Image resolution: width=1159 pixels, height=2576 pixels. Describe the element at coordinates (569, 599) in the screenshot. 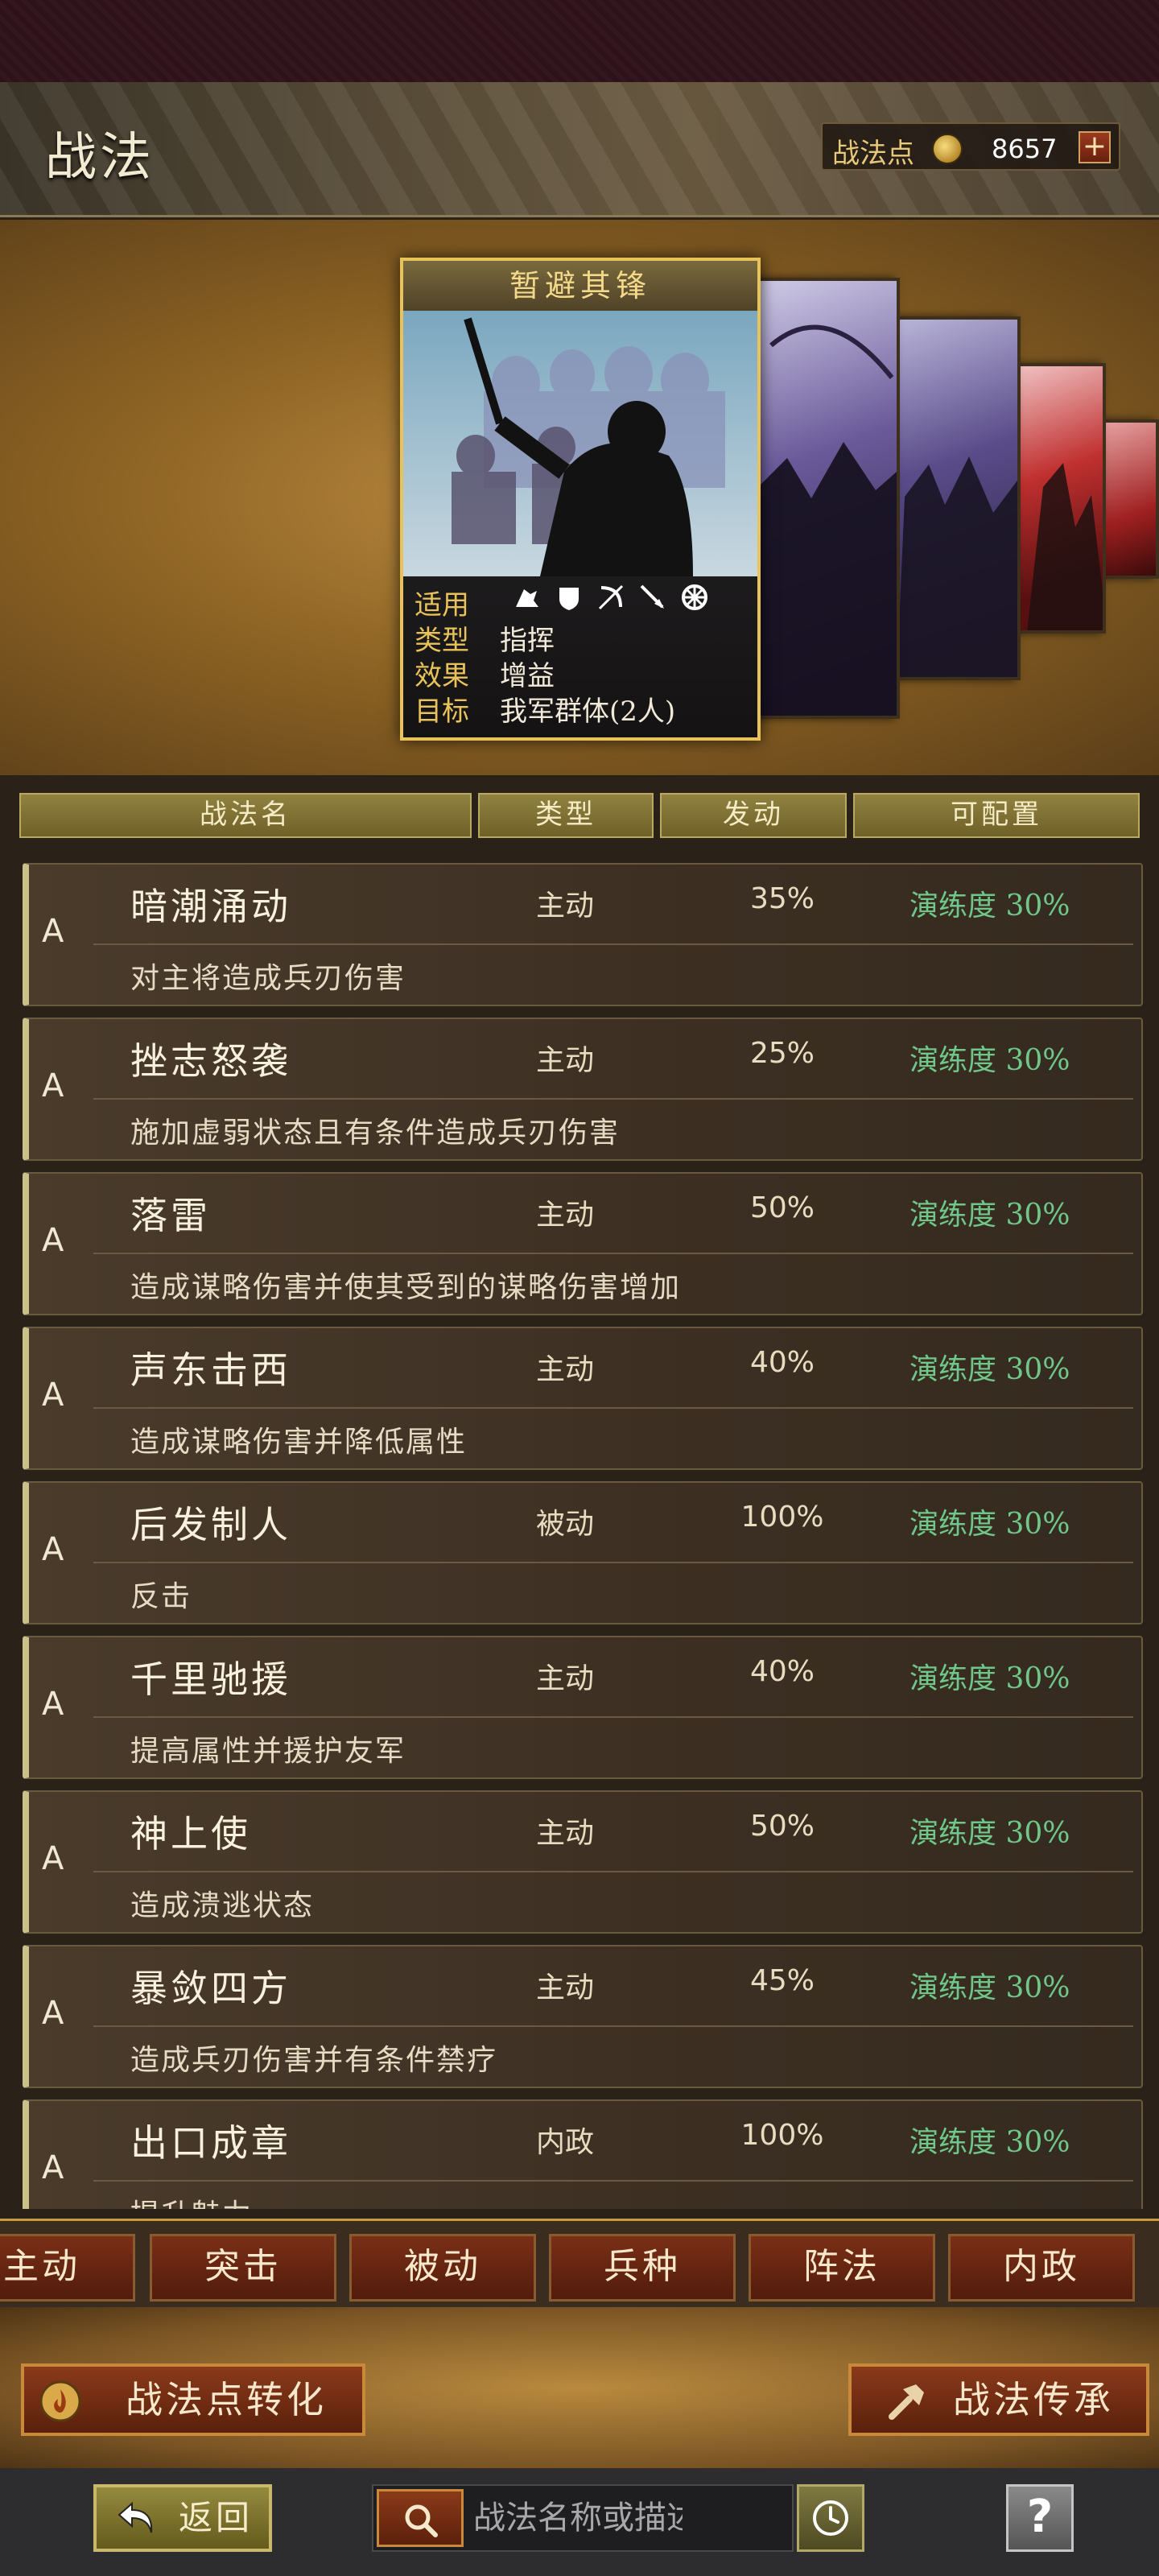

I see `shield-icon` at that location.